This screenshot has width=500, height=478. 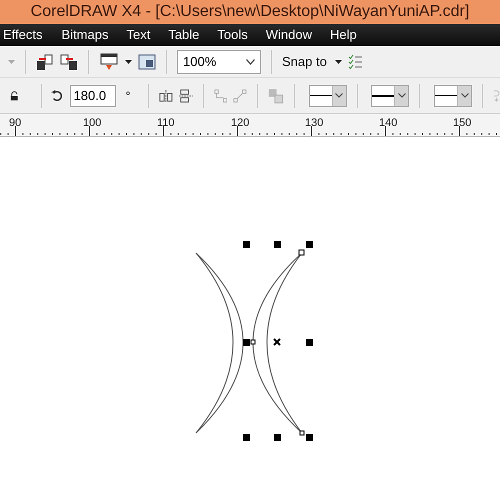 I want to click on zoom-dropdown: 100%, so click(x=219, y=62).